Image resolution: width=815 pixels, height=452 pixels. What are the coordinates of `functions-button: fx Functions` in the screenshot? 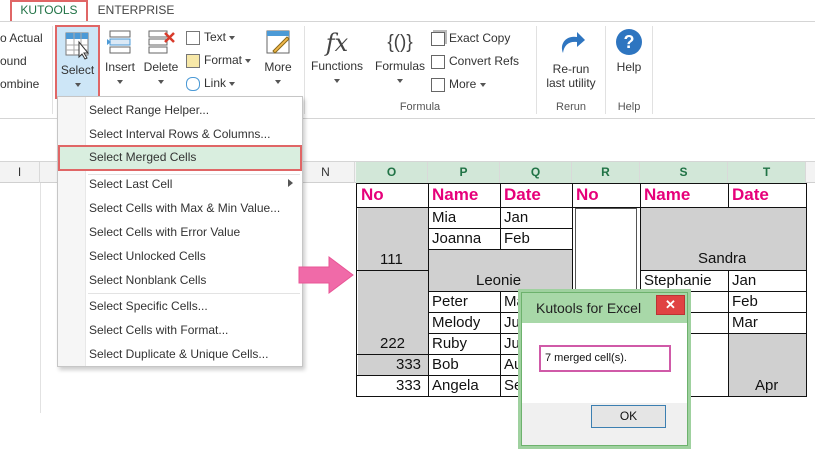 It's located at (337, 57).